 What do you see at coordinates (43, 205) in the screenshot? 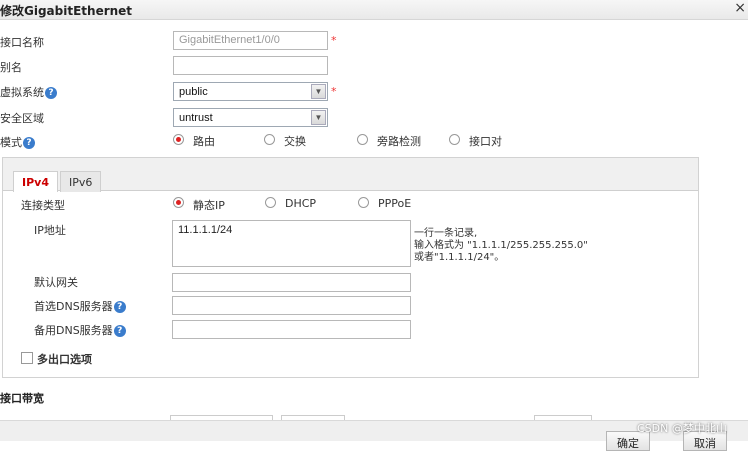
I see `connection-type-label: 连接类型` at bounding box center [43, 205].